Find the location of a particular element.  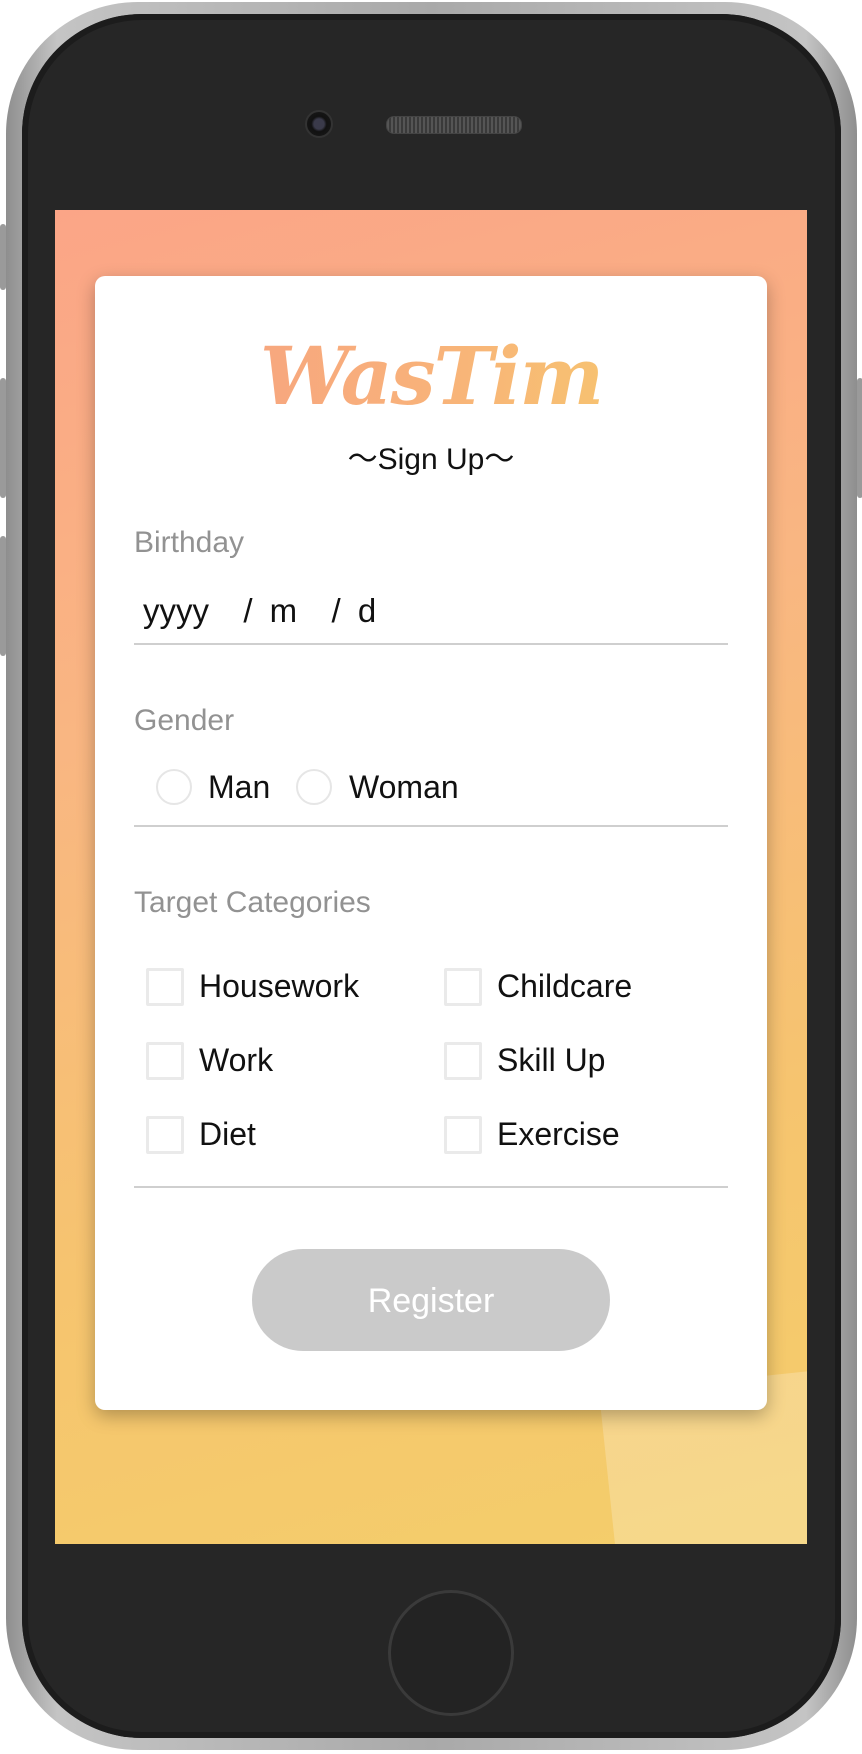

birthday-input: yyyy / m / d is located at coordinates (259, 611).